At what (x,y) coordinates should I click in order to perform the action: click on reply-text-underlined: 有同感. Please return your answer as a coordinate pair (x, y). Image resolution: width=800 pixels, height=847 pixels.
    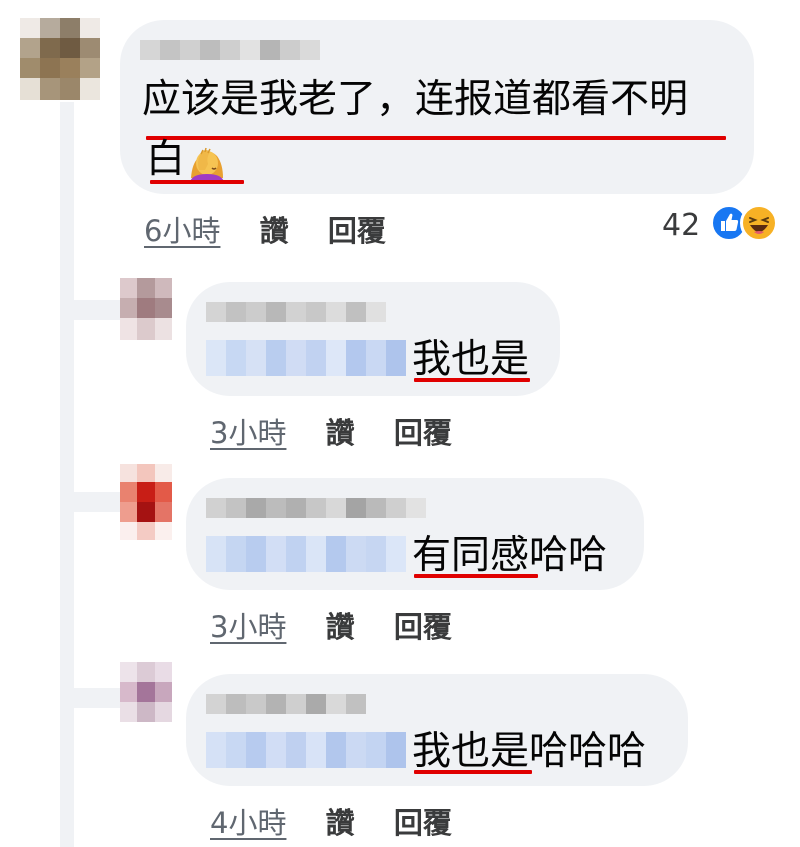
    Looking at the image, I should click on (471, 555).